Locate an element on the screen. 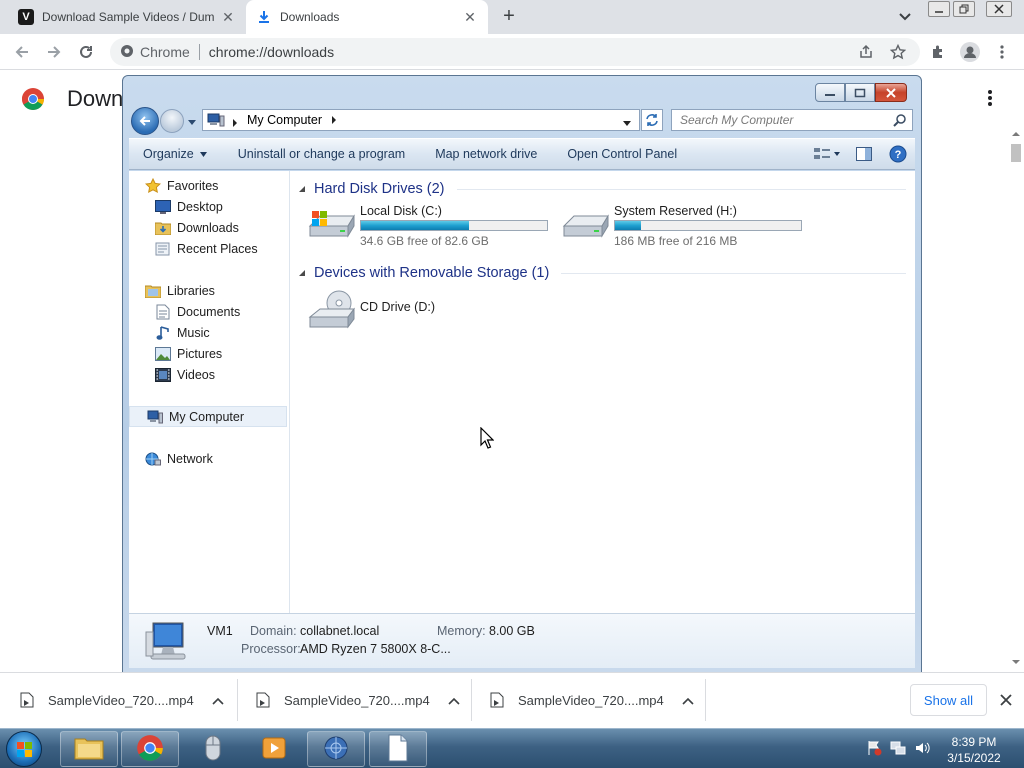  nav-music: Music is located at coordinates (208, 332).